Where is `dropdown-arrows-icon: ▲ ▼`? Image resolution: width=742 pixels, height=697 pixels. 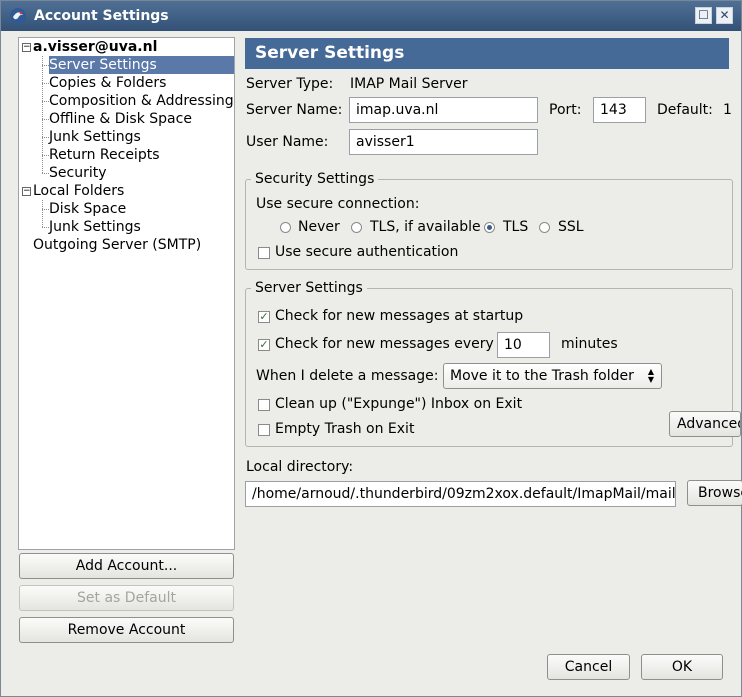
dropdown-arrows-icon: ▲ ▼ is located at coordinates (651, 375).